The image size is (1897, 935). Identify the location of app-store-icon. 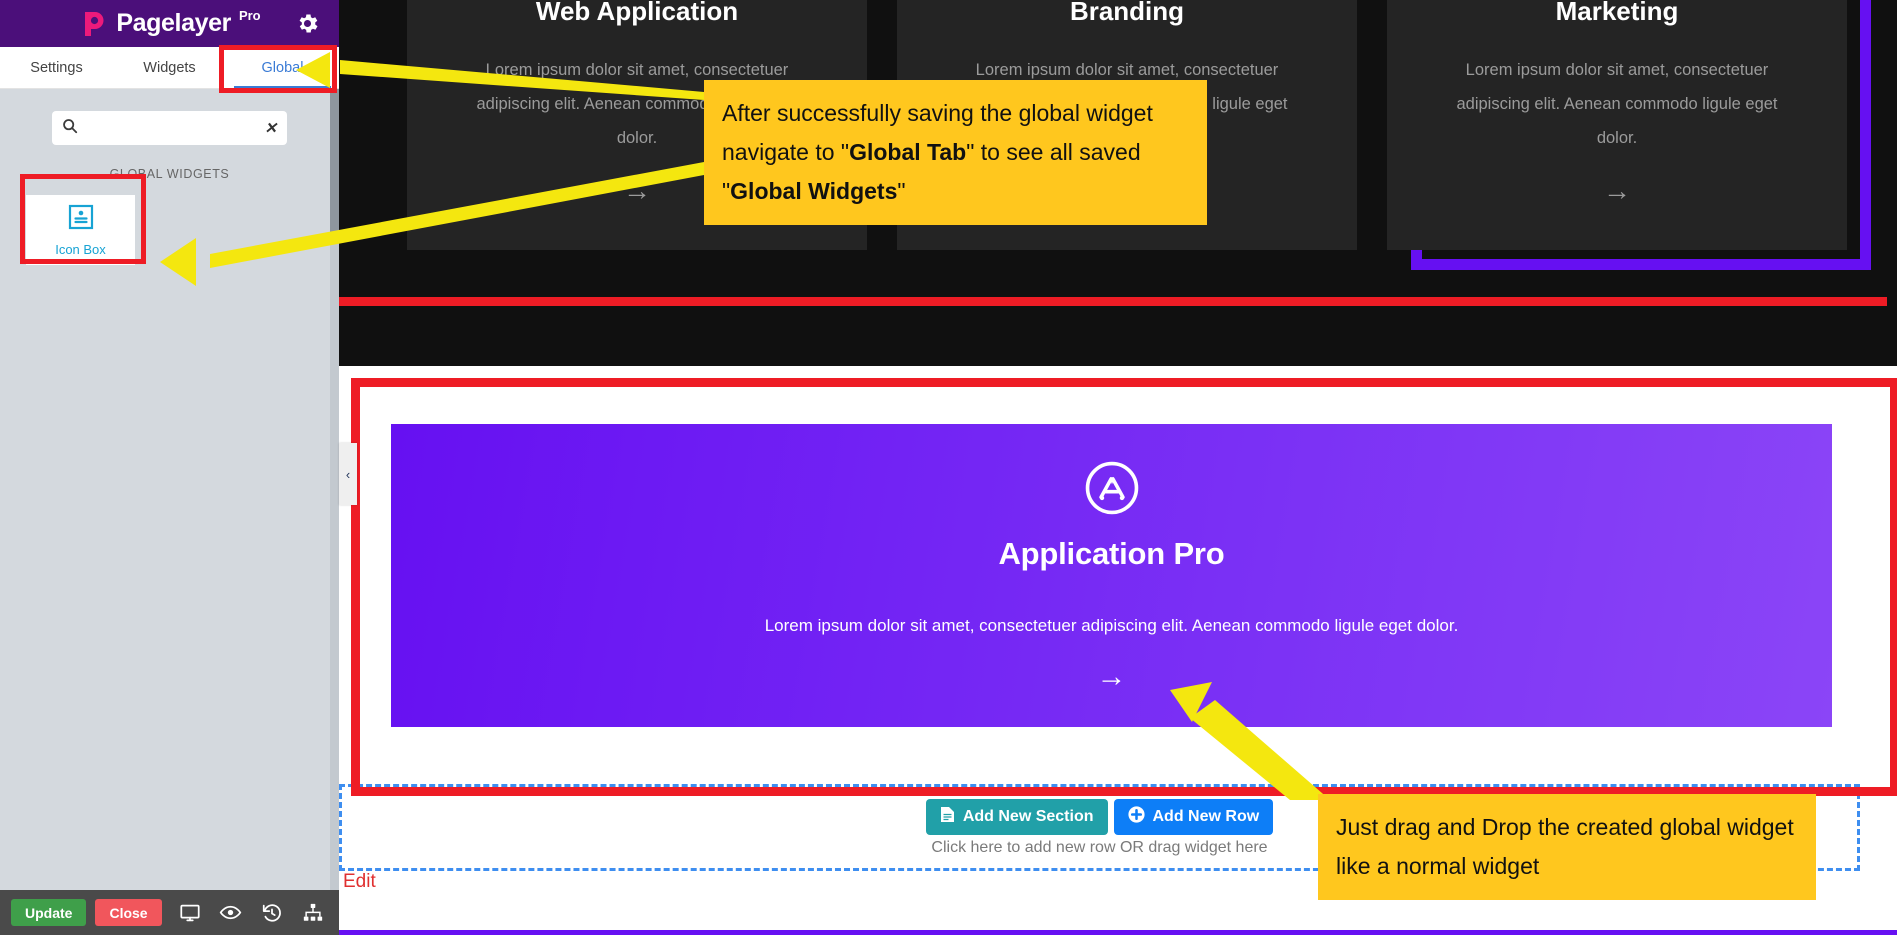
(1112, 490).